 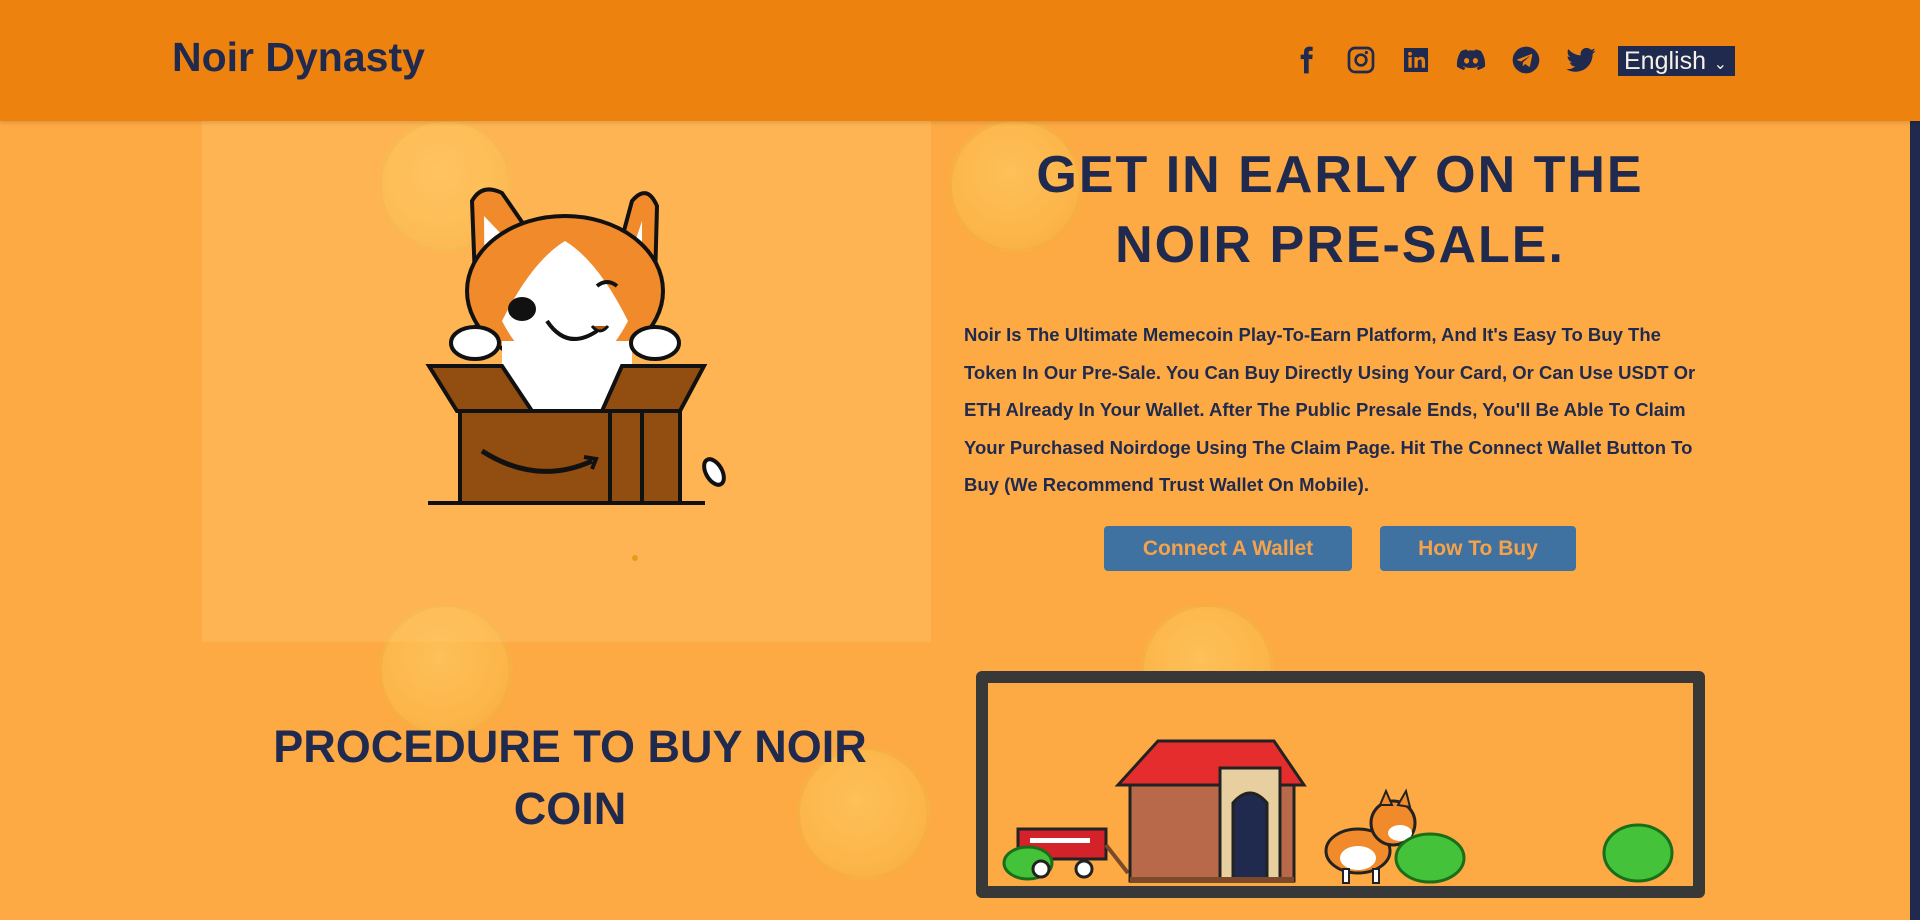 What do you see at coordinates (1478, 548) in the screenshot?
I see `how-to-buy-button: How To Buy` at bounding box center [1478, 548].